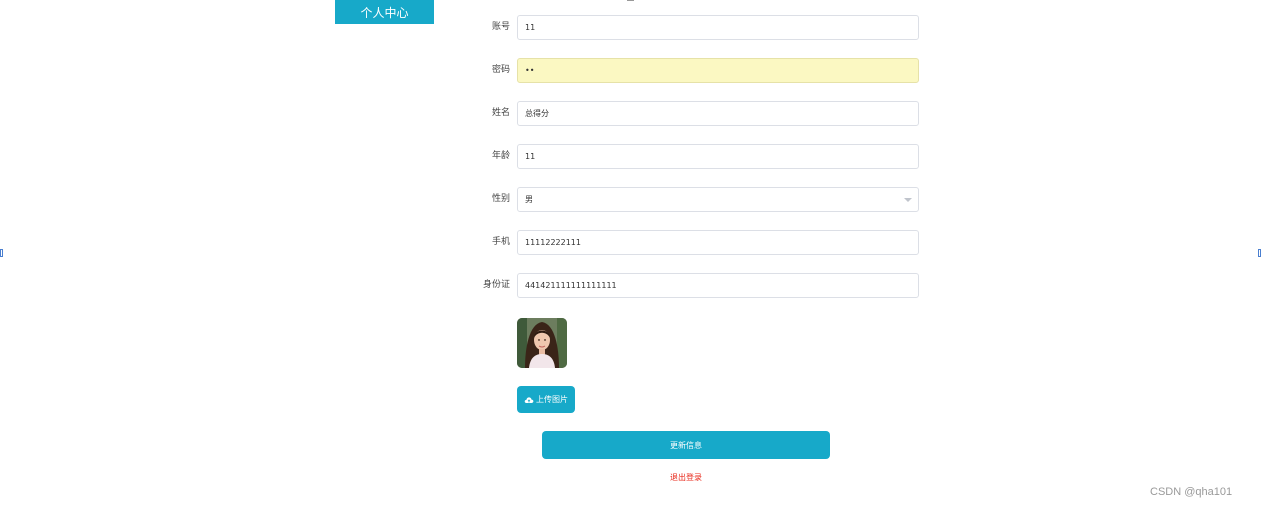  I want to click on phone-row: 手机, so click(690, 242).